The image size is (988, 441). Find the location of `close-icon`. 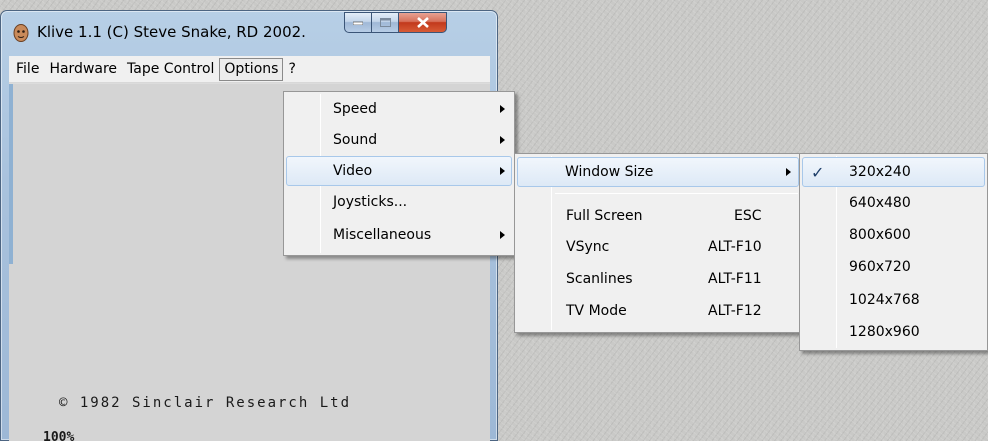

close-icon is located at coordinates (422, 22).